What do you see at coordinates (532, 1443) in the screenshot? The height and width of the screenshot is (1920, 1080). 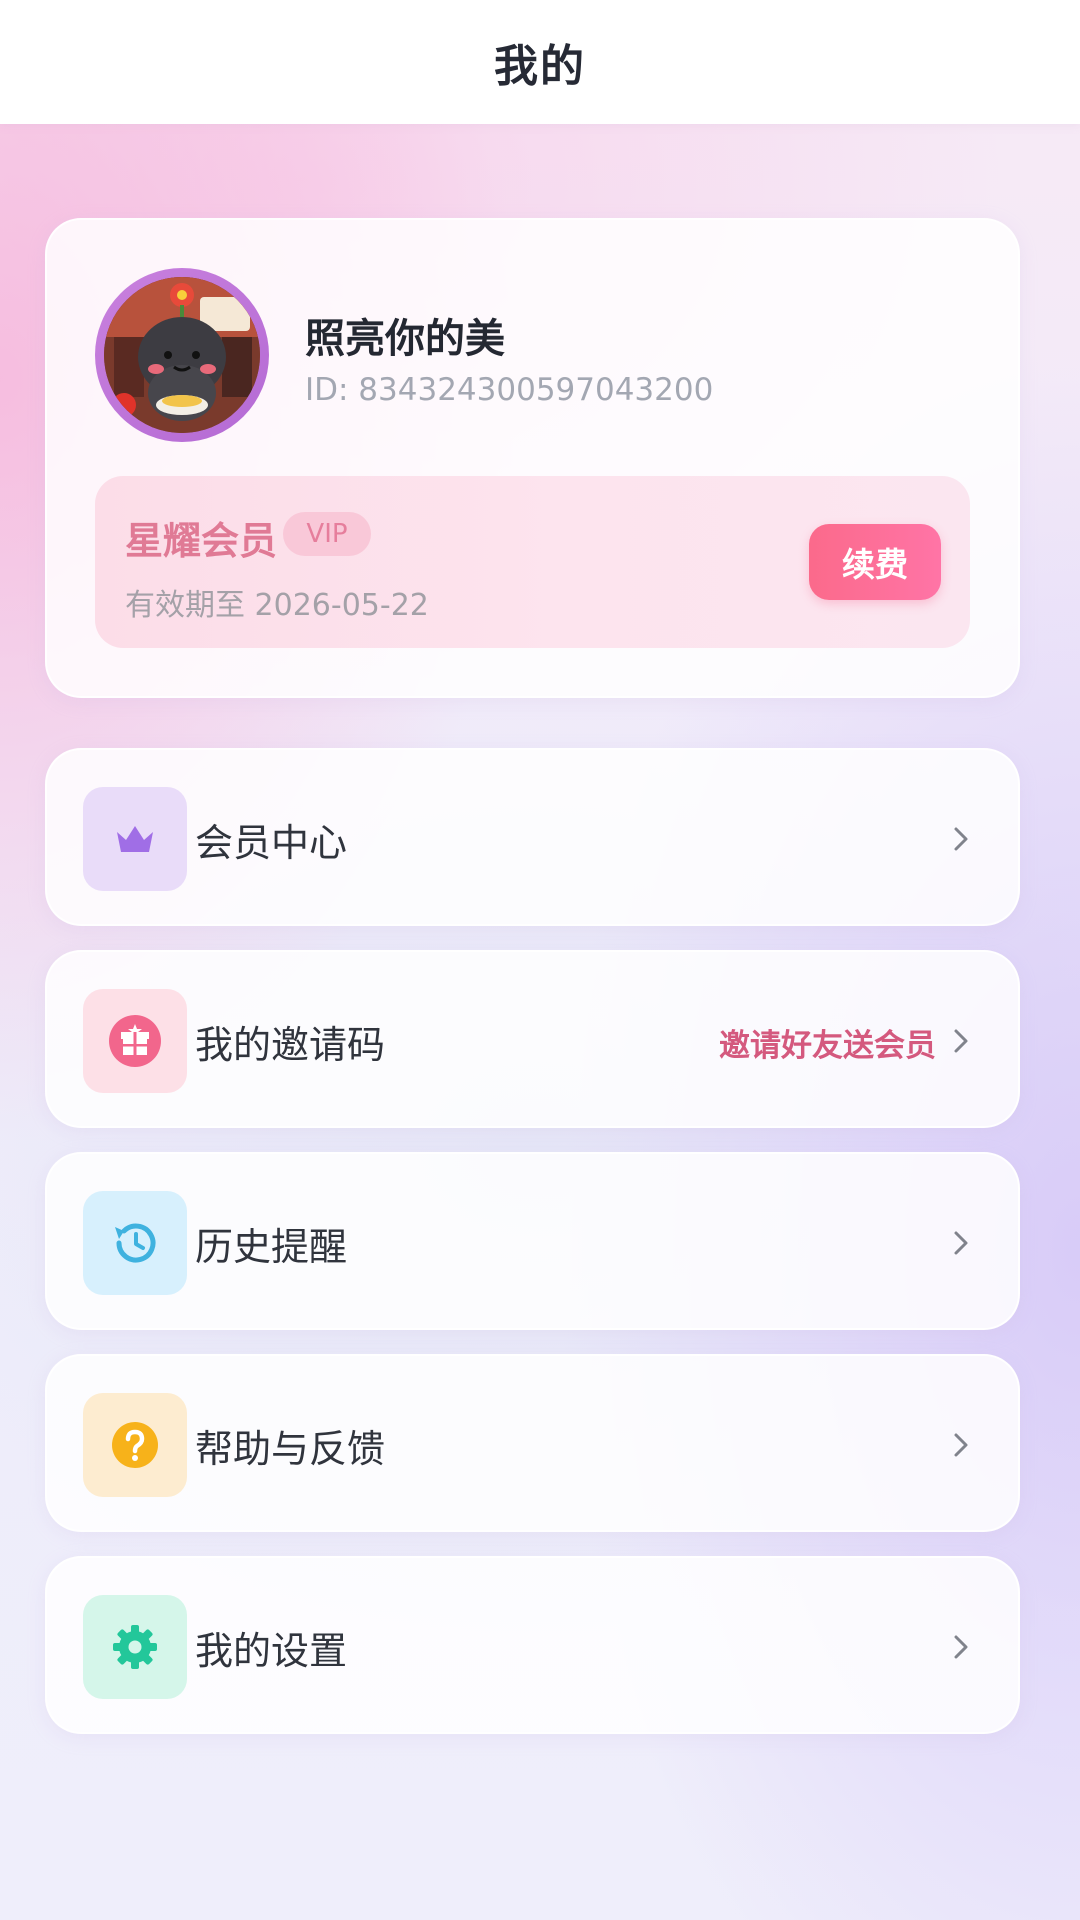 I see `menu-item-help-feedback: 帮助与反馈` at bounding box center [532, 1443].